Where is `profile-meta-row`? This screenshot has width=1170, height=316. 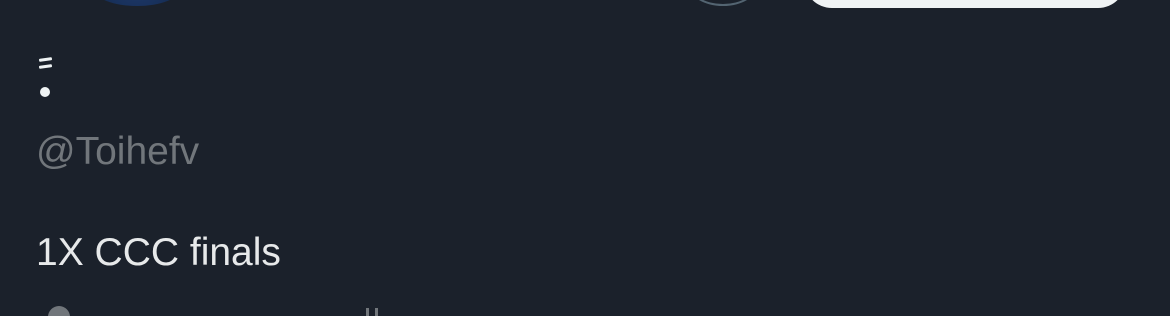 profile-meta-row is located at coordinates (216, 311).